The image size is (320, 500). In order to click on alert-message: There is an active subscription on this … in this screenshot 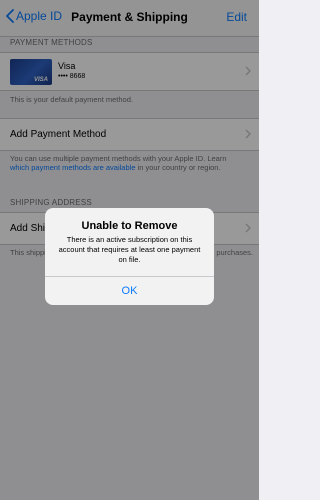, I will do `click(129, 249)`.